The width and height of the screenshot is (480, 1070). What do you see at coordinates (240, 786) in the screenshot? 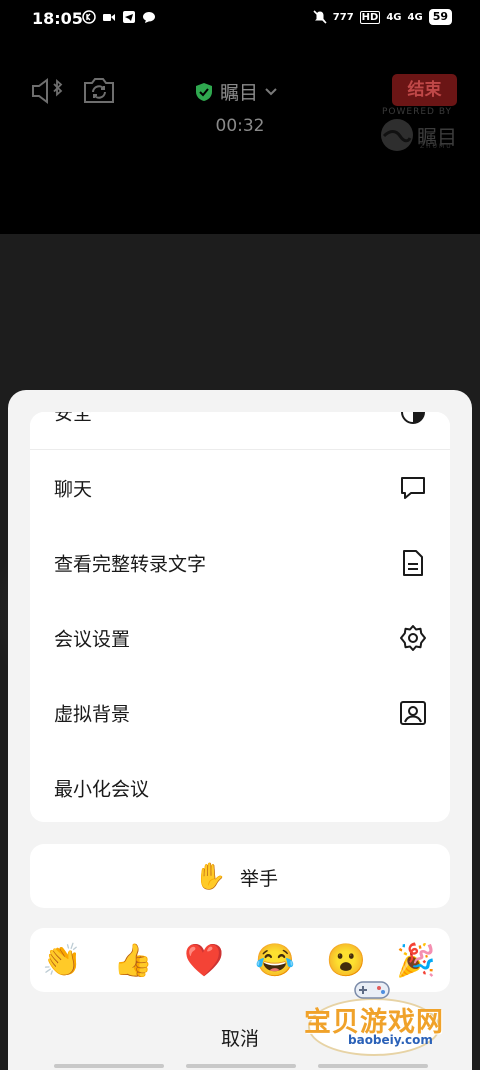
I see `menu-item-minimize-meeting: 最小化会议` at bounding box center [240, 786].